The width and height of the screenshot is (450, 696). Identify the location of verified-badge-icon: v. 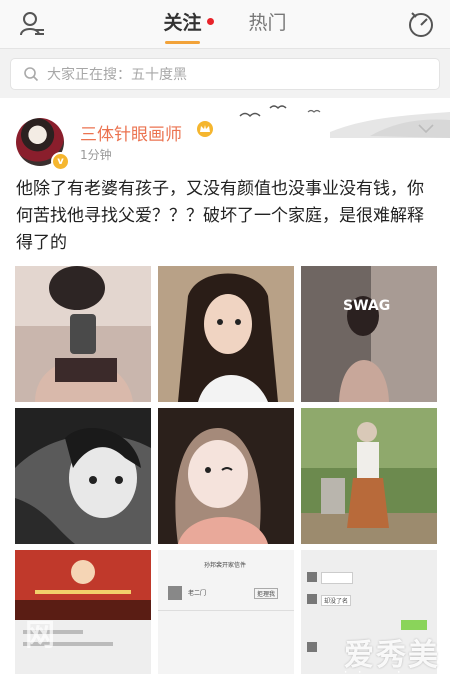
(60, 161).